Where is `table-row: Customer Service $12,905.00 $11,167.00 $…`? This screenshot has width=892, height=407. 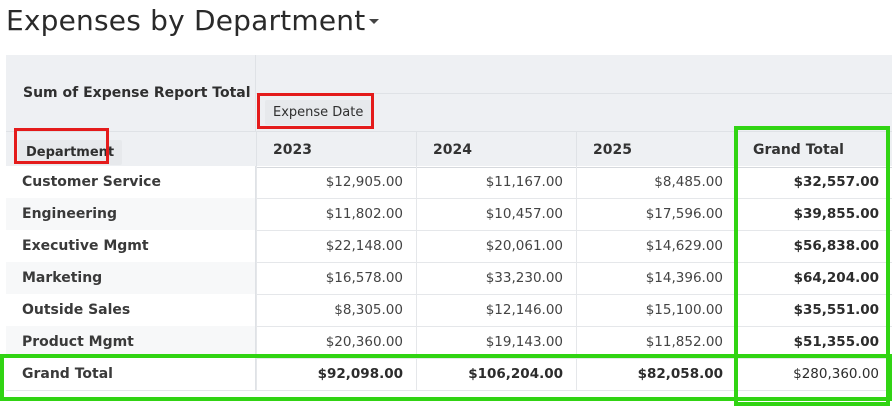 table-row: Customer Service $12,905.00 $11,167.00 $… is located at coordinates (449, 182).